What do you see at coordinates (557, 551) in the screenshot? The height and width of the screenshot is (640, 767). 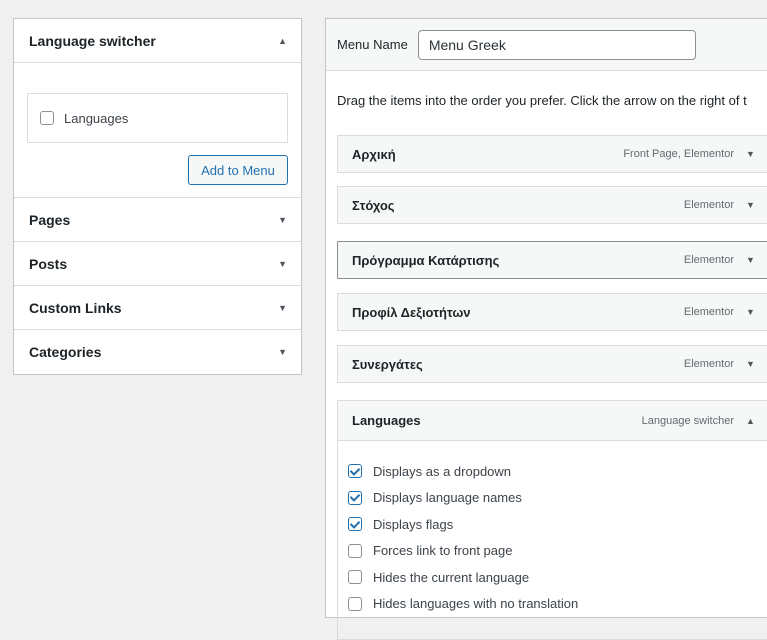 I see `option-force-front-page: Forces link to front page` at bounding box center [557, 551].